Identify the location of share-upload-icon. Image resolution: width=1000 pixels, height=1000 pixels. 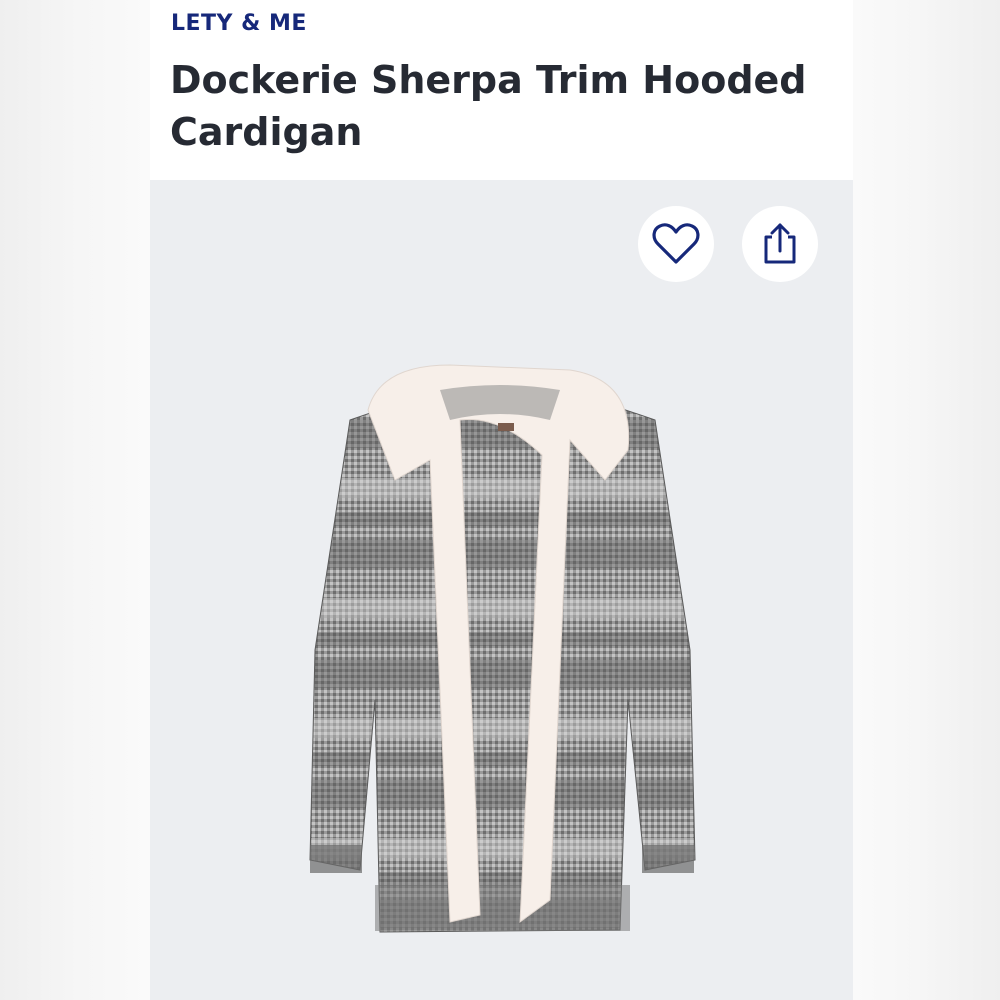
(780, 243).